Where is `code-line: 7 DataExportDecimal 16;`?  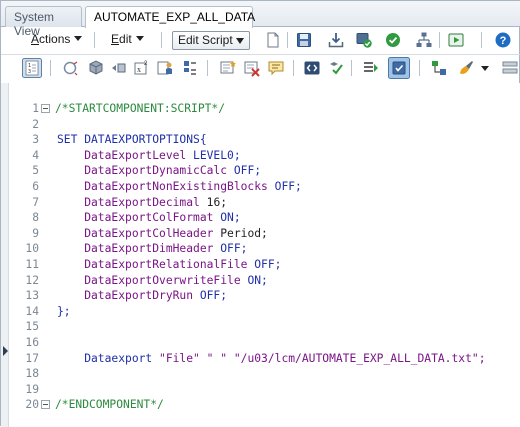
code-line: 7 DataExportDecimal 16; is located at coordinates (247, 203).